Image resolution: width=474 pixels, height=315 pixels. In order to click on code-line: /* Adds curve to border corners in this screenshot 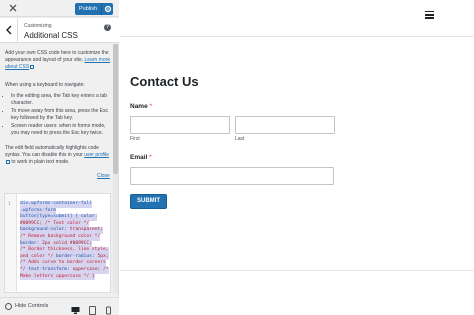, I will do `click(65, 263)`.